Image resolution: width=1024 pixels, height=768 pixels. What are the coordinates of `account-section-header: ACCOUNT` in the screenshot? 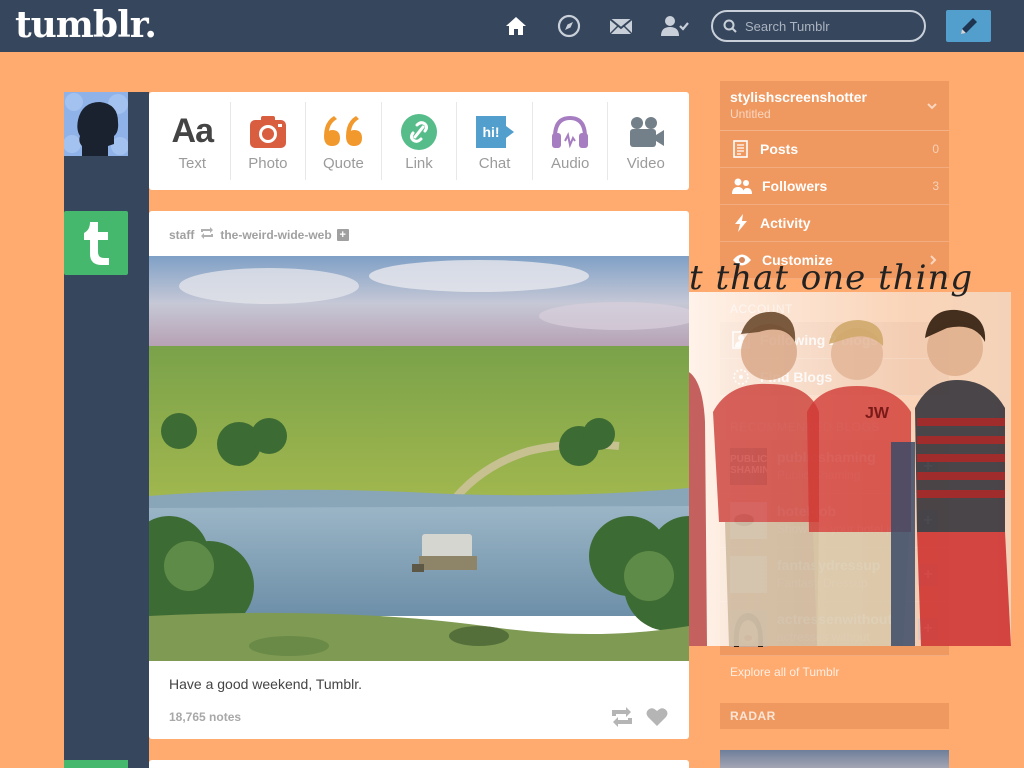 It's located at (761, 309).